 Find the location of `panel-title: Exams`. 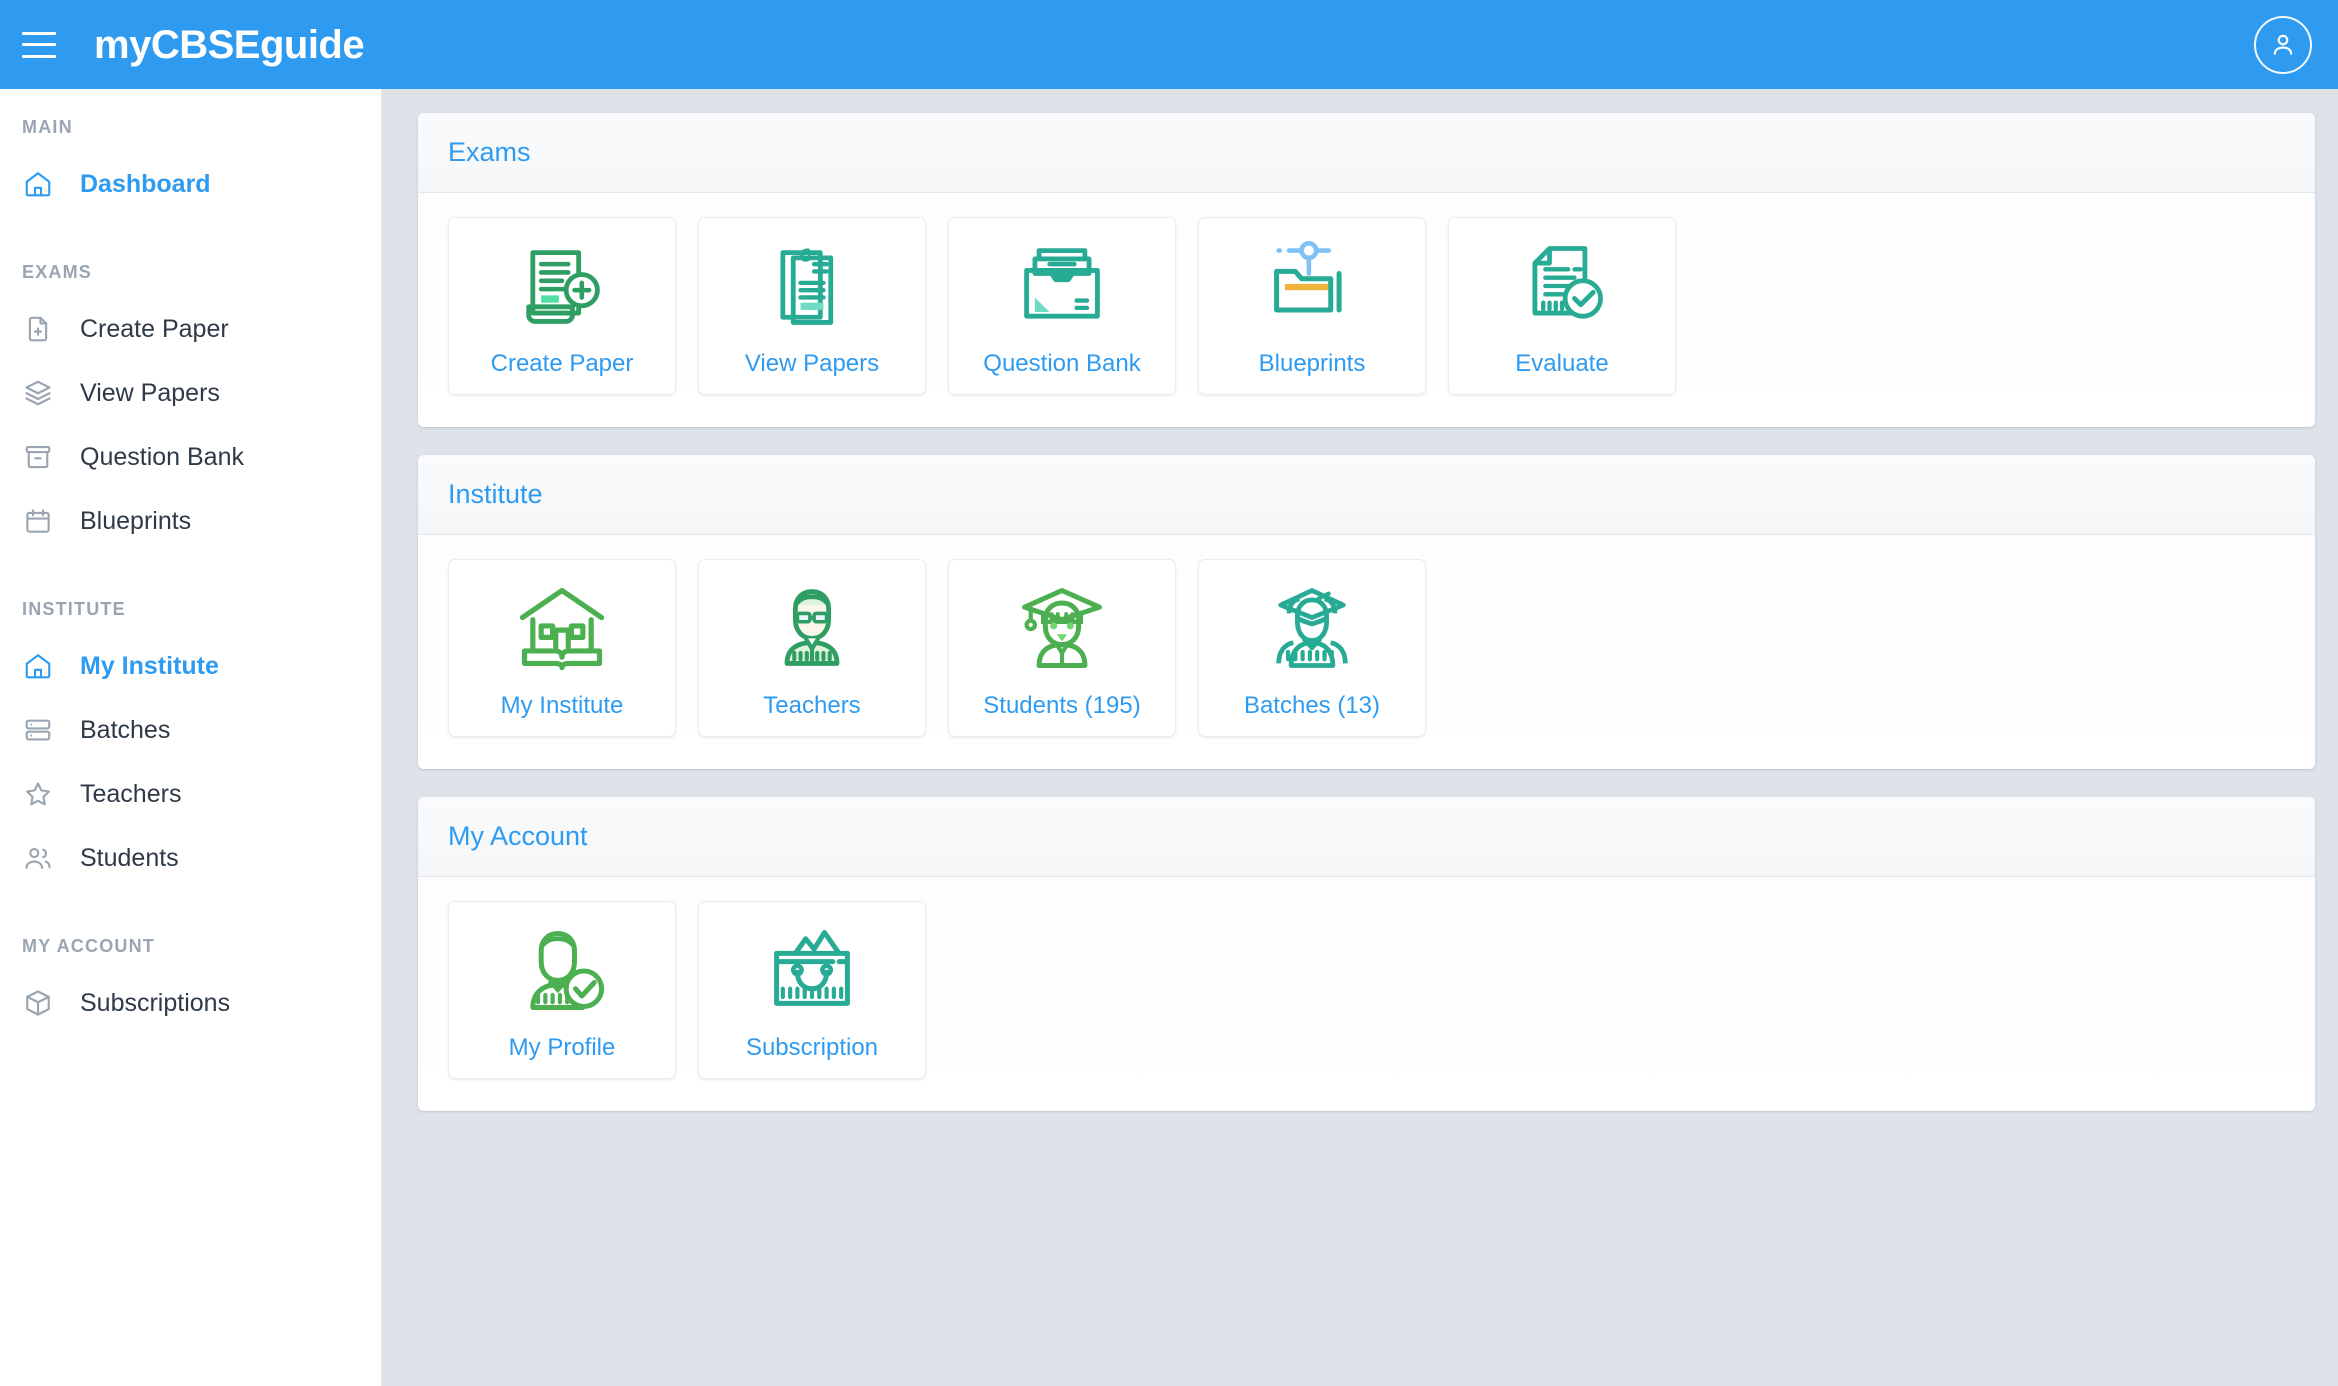

panel-title: Exams is located at coordinates (489, 152).